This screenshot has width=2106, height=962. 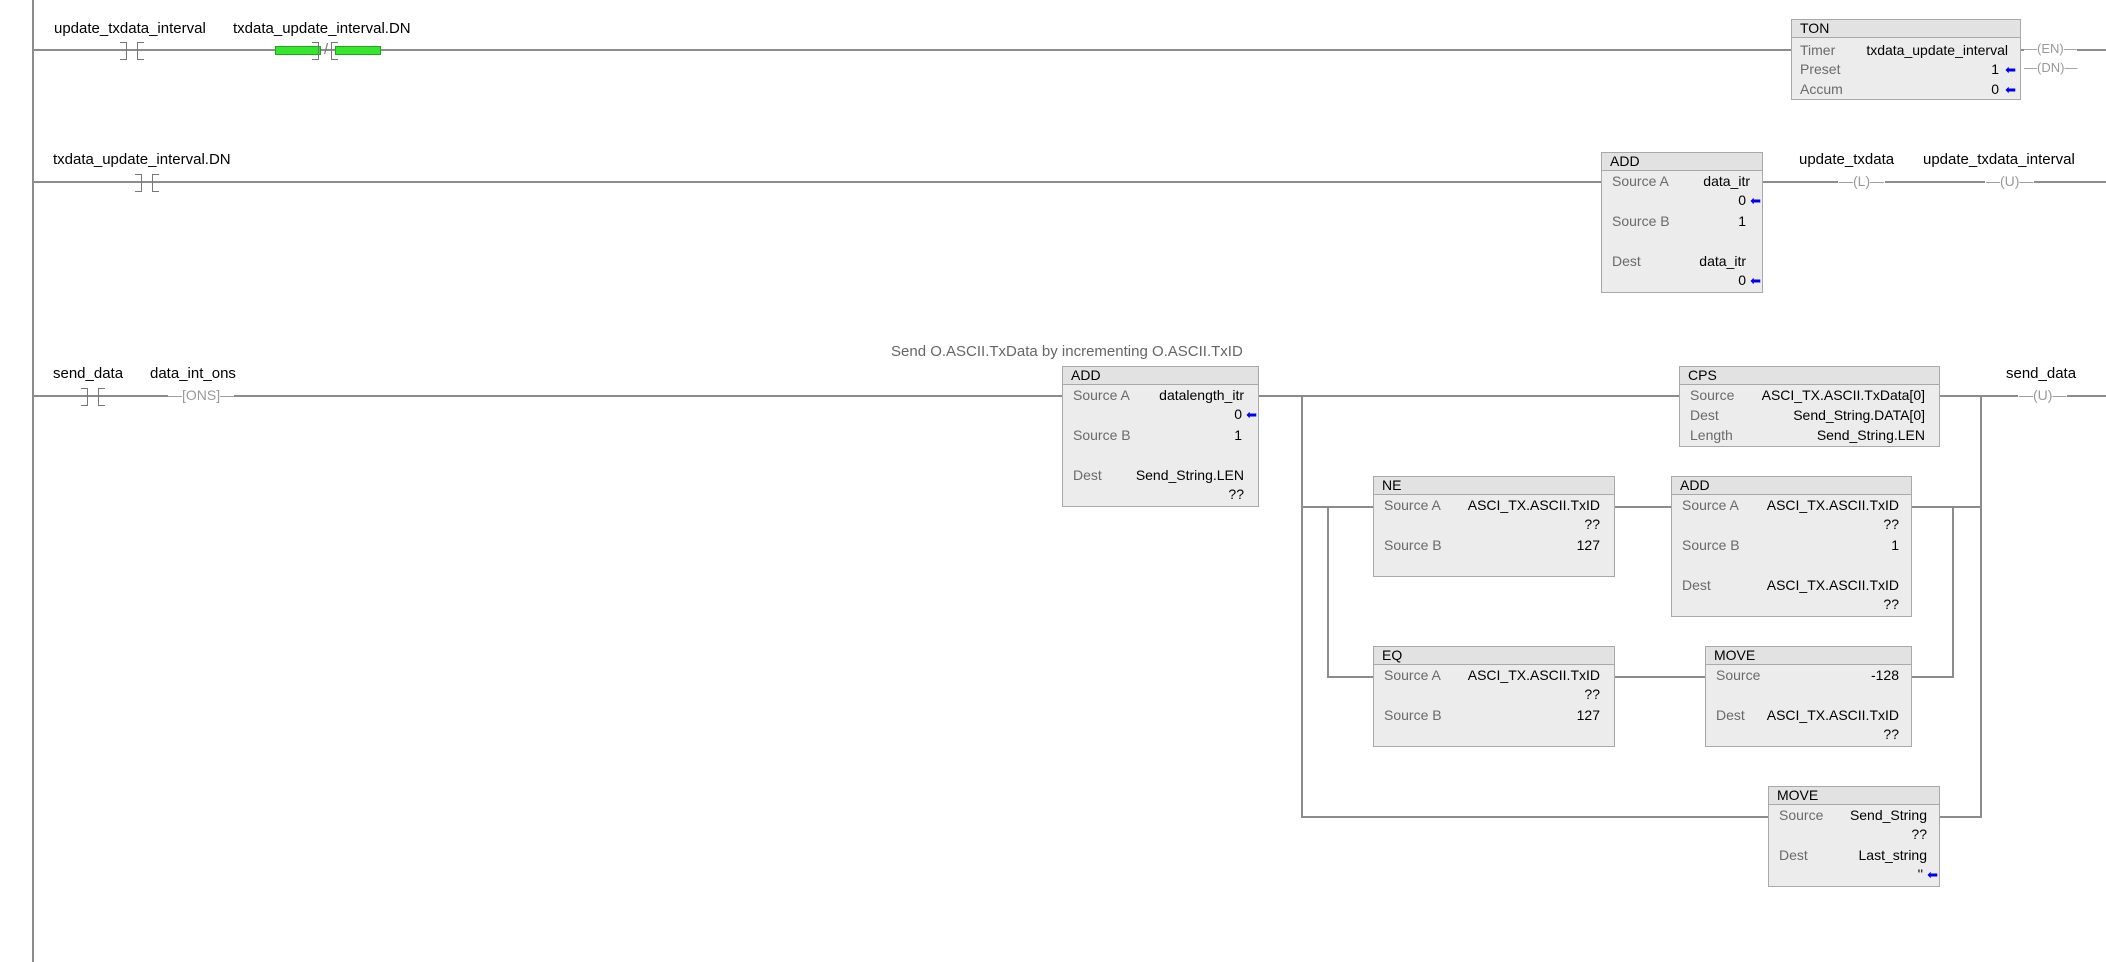 I want to click on move-last-string-source-label: Source, so click(x=1801, y=815).